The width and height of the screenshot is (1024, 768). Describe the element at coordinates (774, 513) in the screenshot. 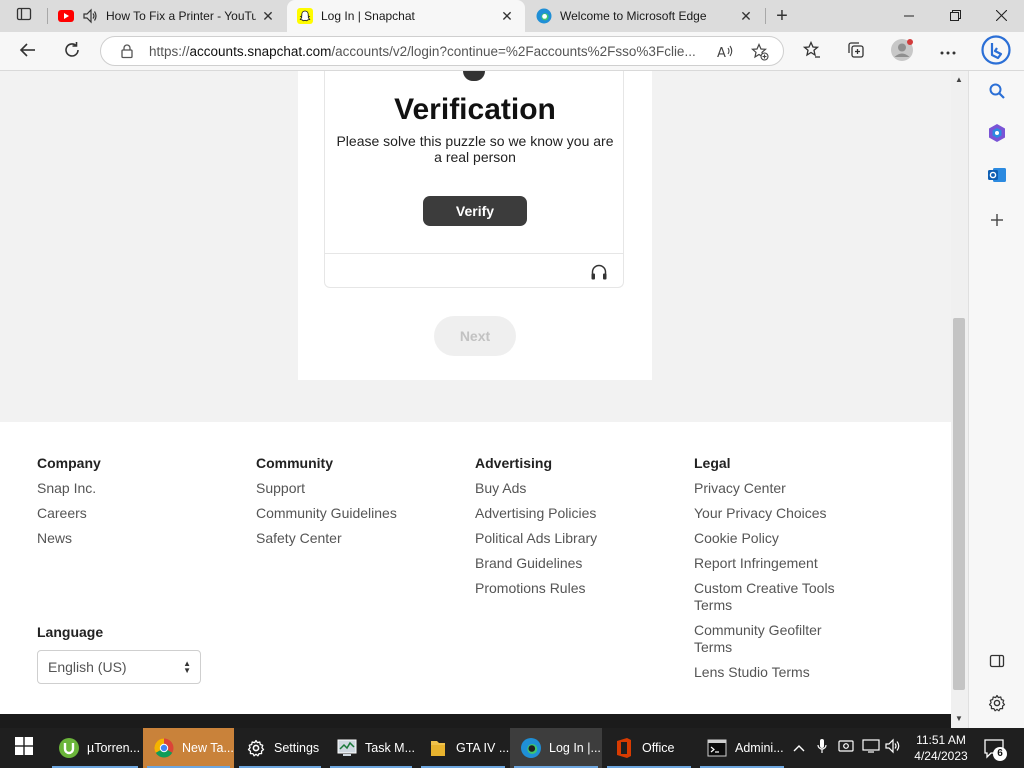

I see `footer-link: Your Privacy Choices` at that location.